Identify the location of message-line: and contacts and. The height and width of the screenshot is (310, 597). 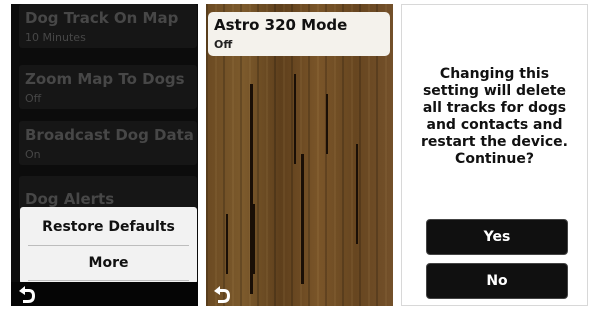
(494, 125).